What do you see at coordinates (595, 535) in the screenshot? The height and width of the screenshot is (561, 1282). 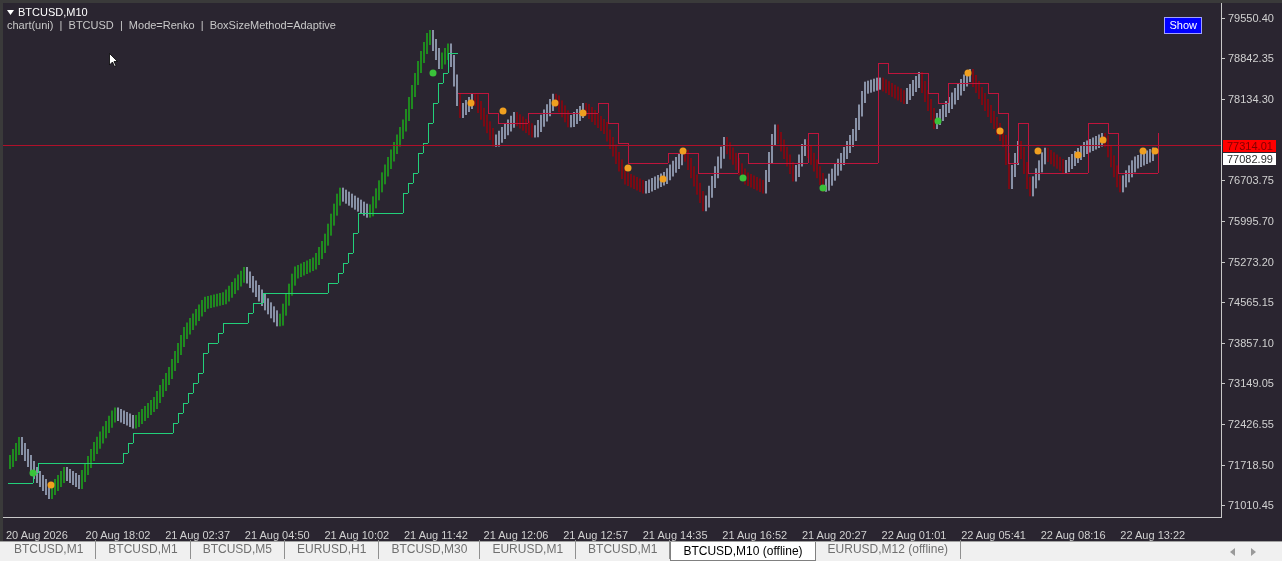 I see `time-axis-label: 21 Aug 12:57` at bounding box center [595, 535].